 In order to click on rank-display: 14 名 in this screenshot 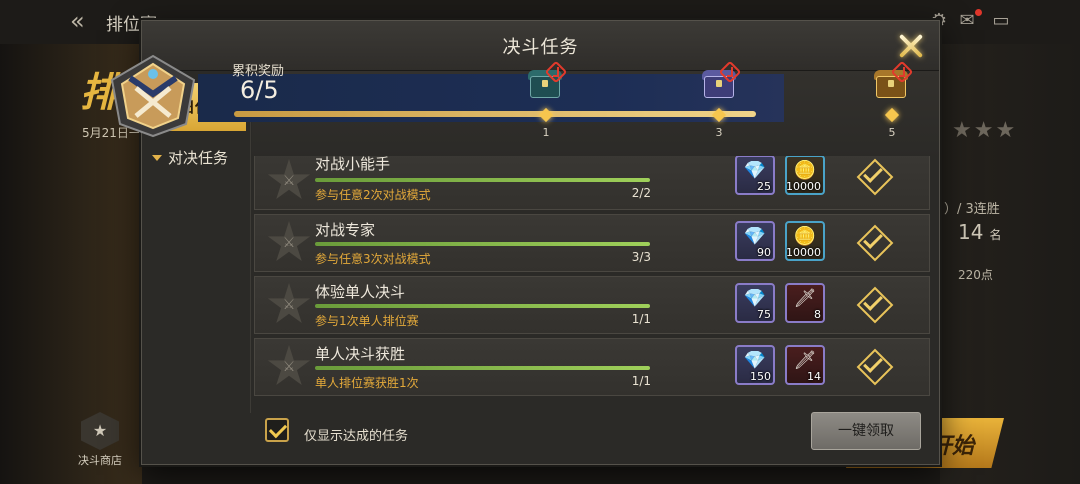, I will do `click(979, 232)`.